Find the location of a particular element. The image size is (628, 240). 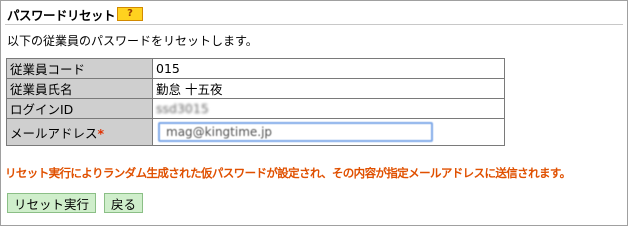

table-row: メールアドレス* is located at coordinates (255, 132).